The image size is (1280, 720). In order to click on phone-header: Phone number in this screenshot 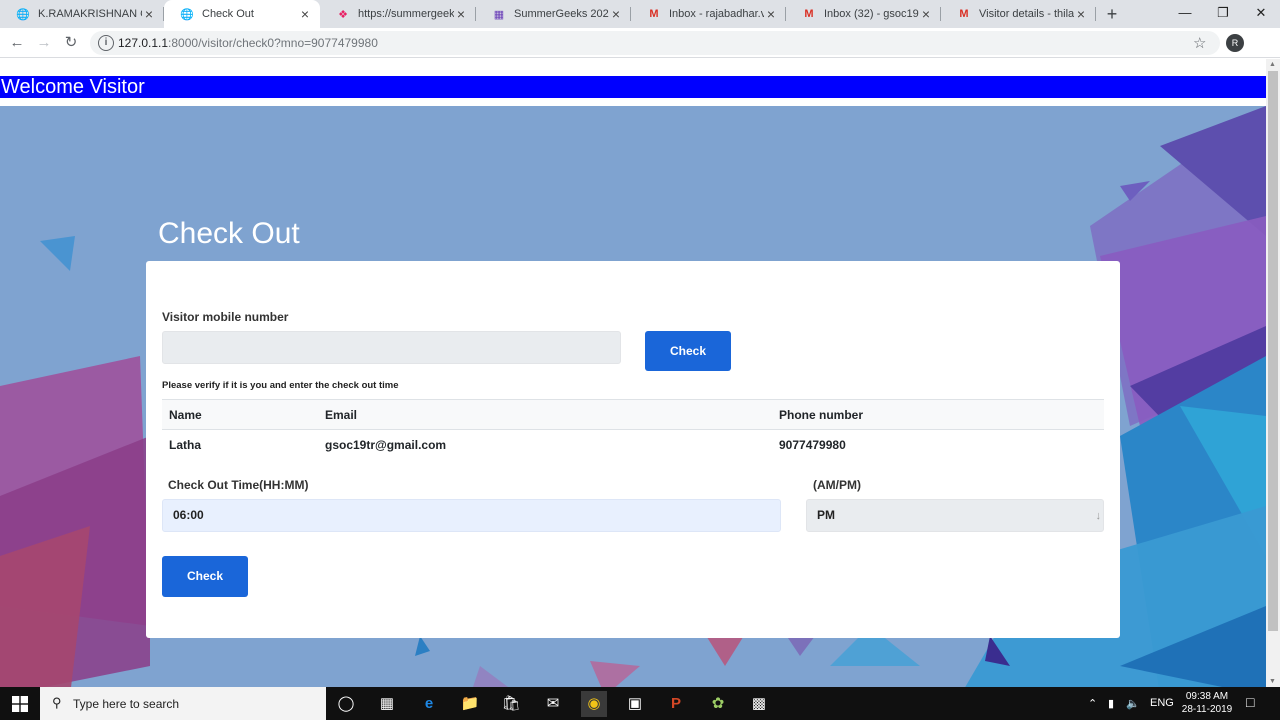, I will do `click(938, 414)`.